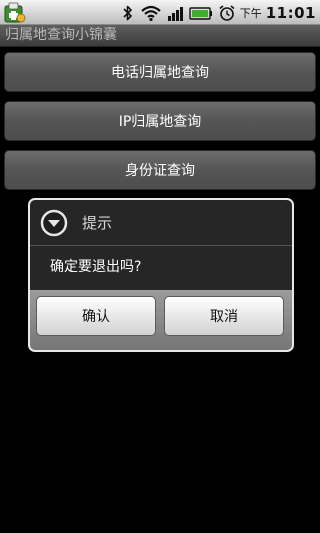 The height and width of the screenshot is (533, 320). I want to click on ip-lookup-label: IP归属地查询, so click(160, 122).